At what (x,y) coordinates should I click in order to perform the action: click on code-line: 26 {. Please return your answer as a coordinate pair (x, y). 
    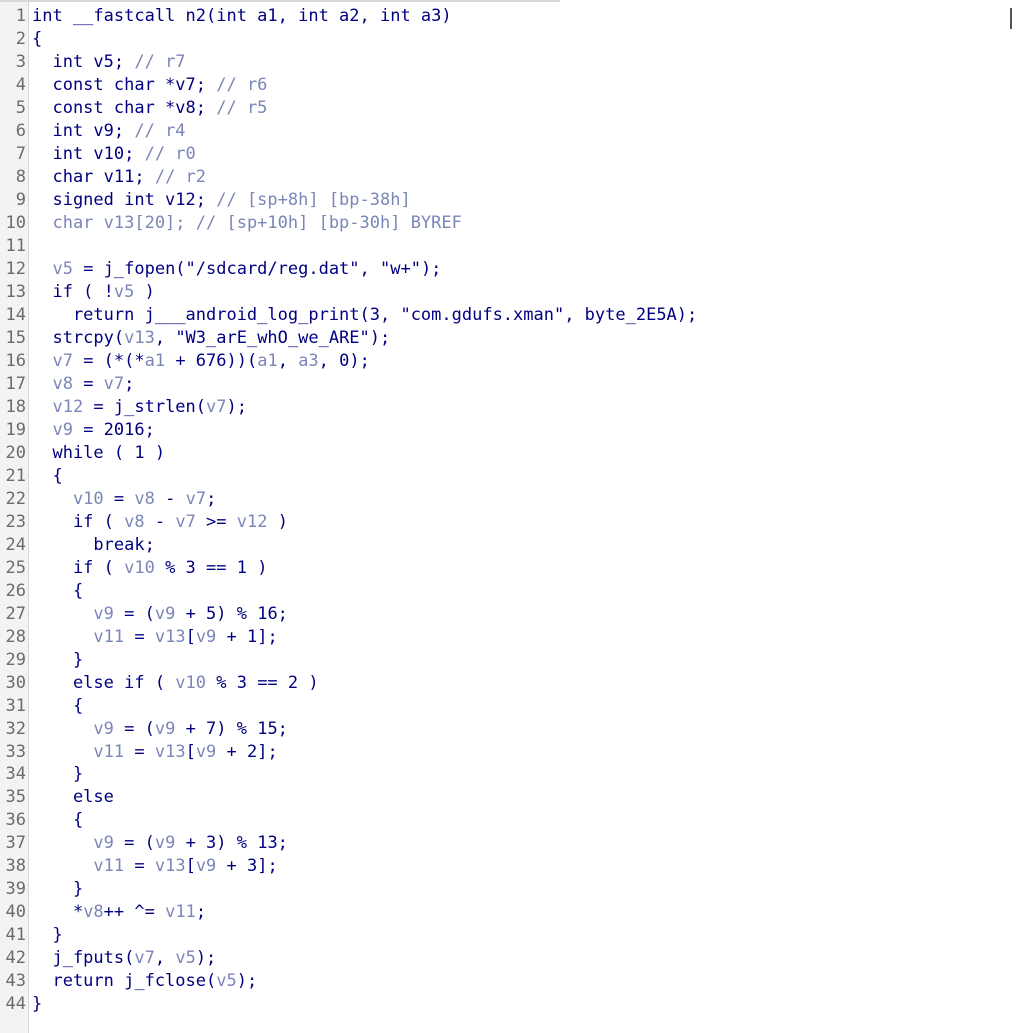
    Looking at the image, I should click on (511, 591).